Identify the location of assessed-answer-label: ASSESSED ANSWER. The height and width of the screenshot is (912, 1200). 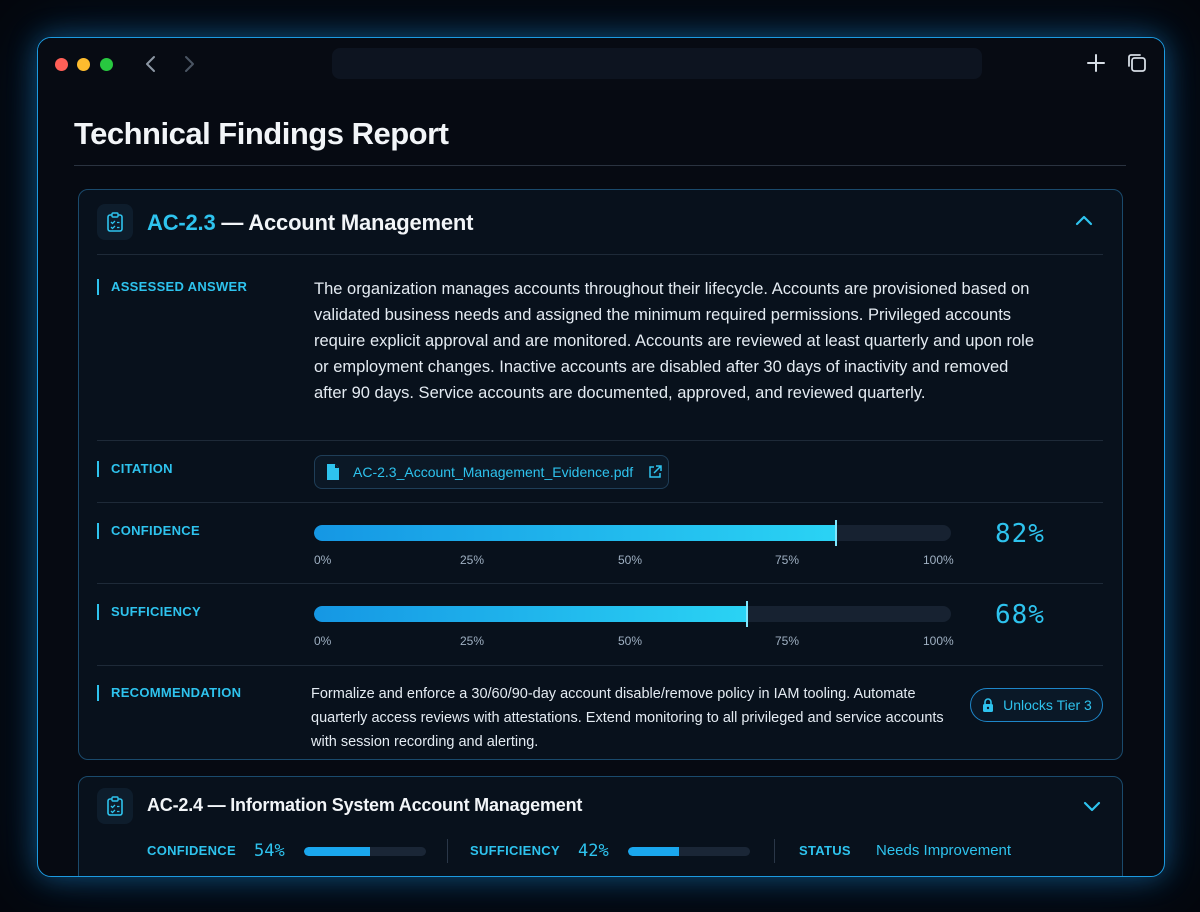
(172, 287).